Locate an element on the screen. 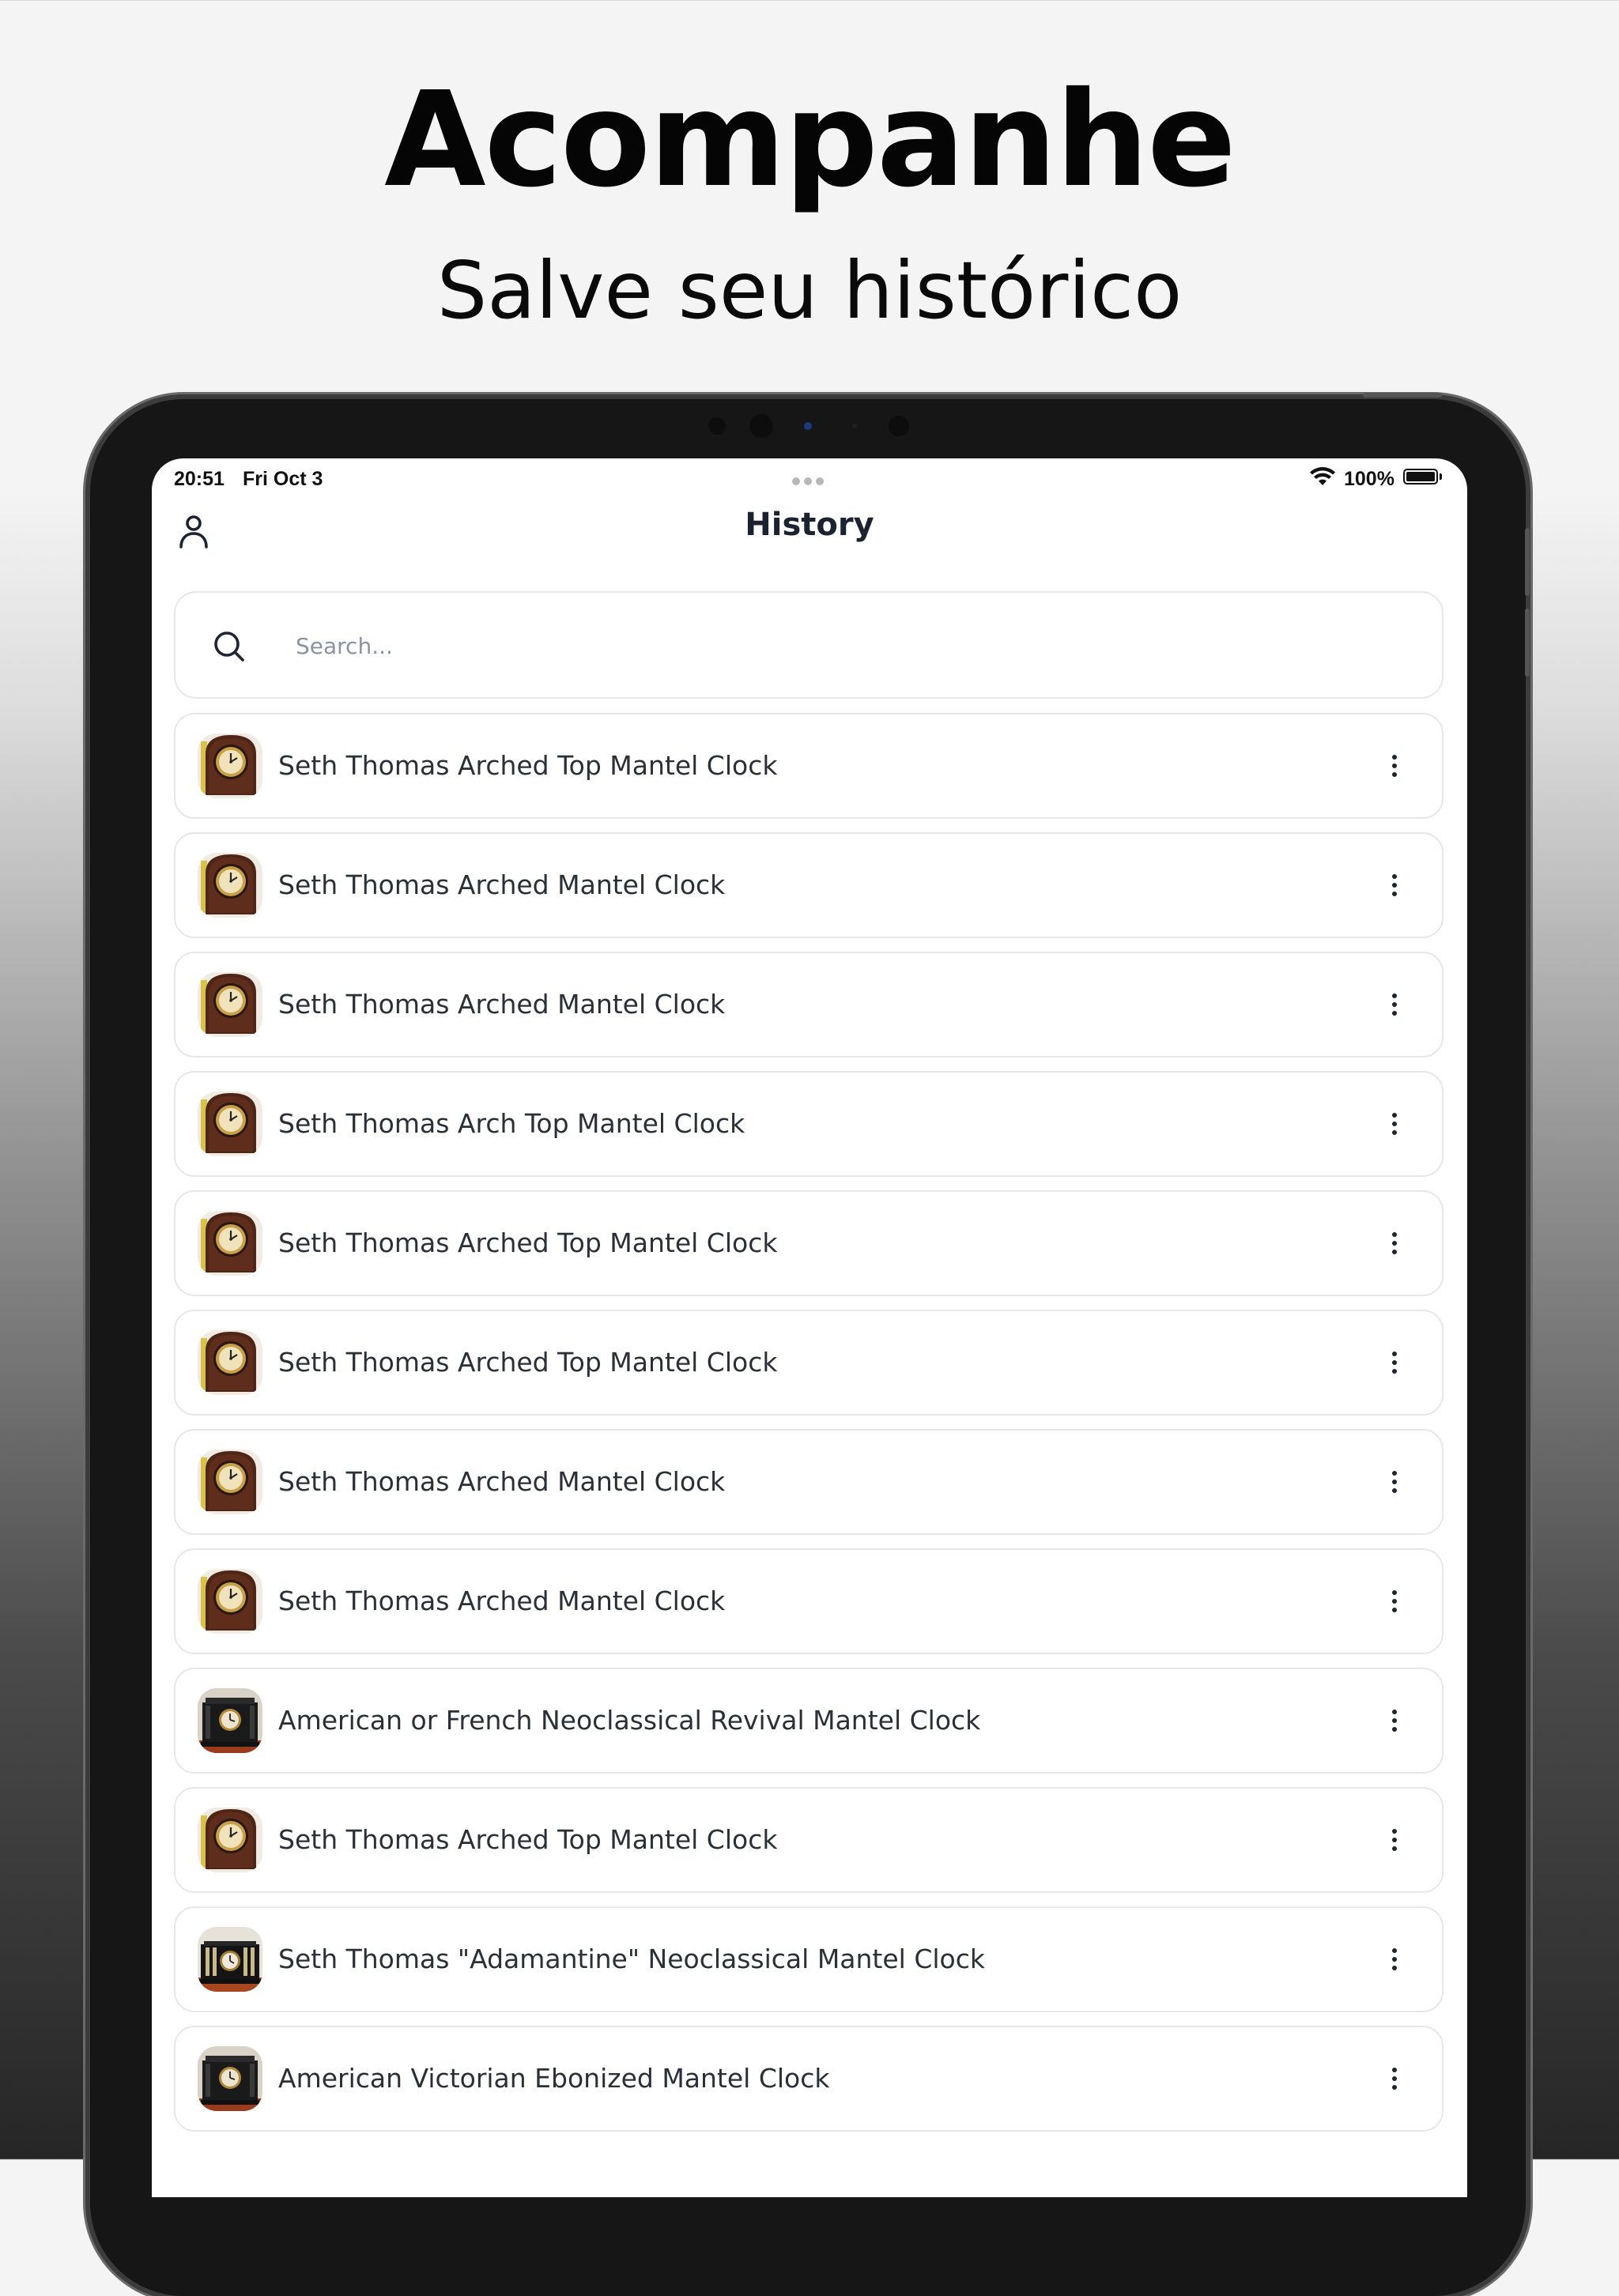 The height and width of the screenshot is (2296, 1619). wifi-icon is located at coordinates (1323, 476).